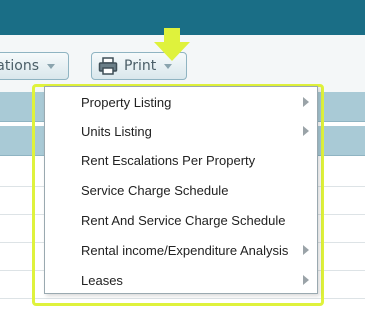 This screenshot has height=325, width=365. What do you see at coordinates (181, 102) in the screenshot?
I see `menu-item-property-listing: Property Listing` at bounding box center [181, 102].